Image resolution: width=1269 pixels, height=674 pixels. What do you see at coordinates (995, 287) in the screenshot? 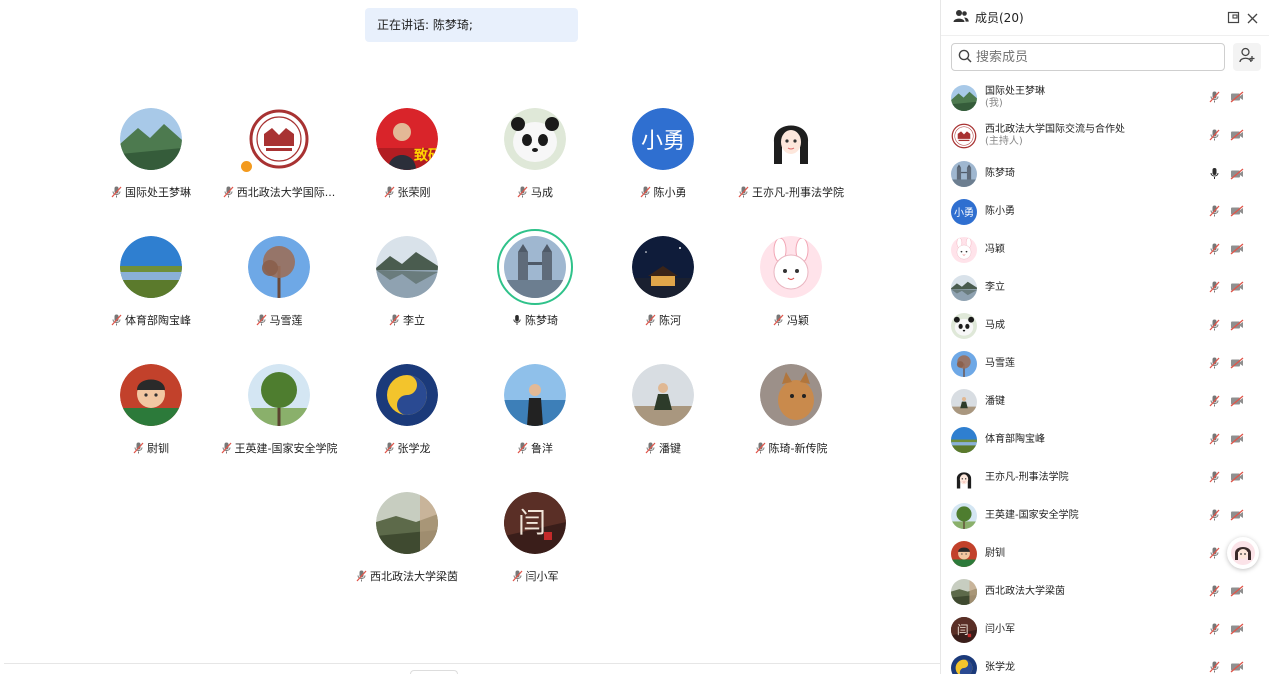
I see `member-name: 李立` at bounding box center [995, 287].